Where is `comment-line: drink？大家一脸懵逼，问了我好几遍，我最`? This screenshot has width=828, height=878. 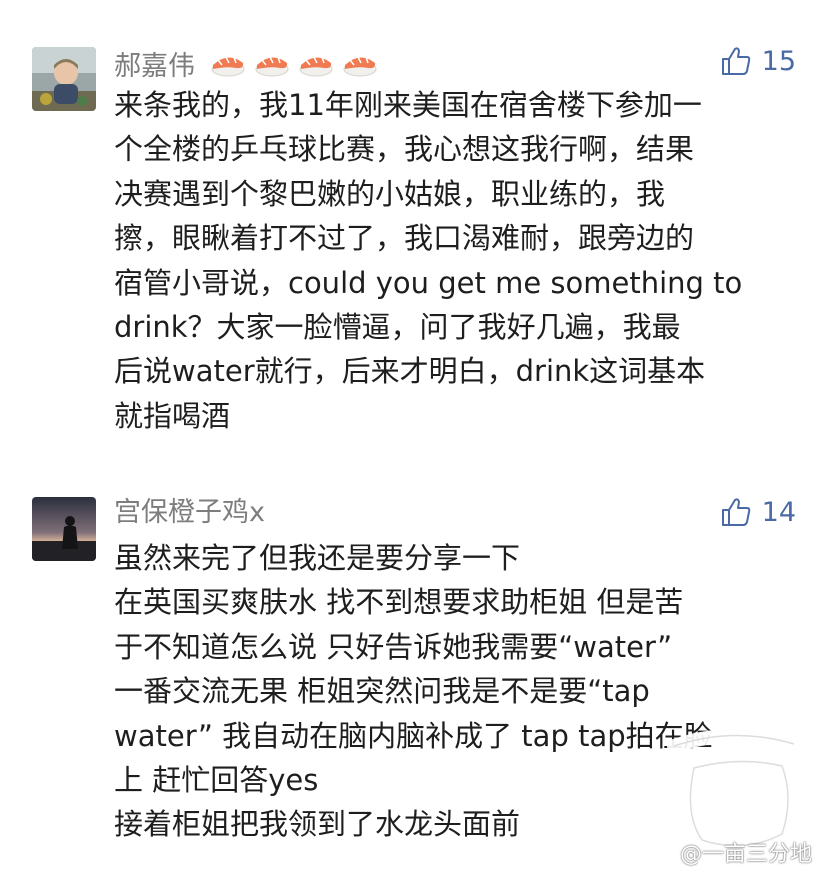
comment-line: drink？大家一脸懵逼，问了我好几遍，我最 is located at coordinates (397, 327).